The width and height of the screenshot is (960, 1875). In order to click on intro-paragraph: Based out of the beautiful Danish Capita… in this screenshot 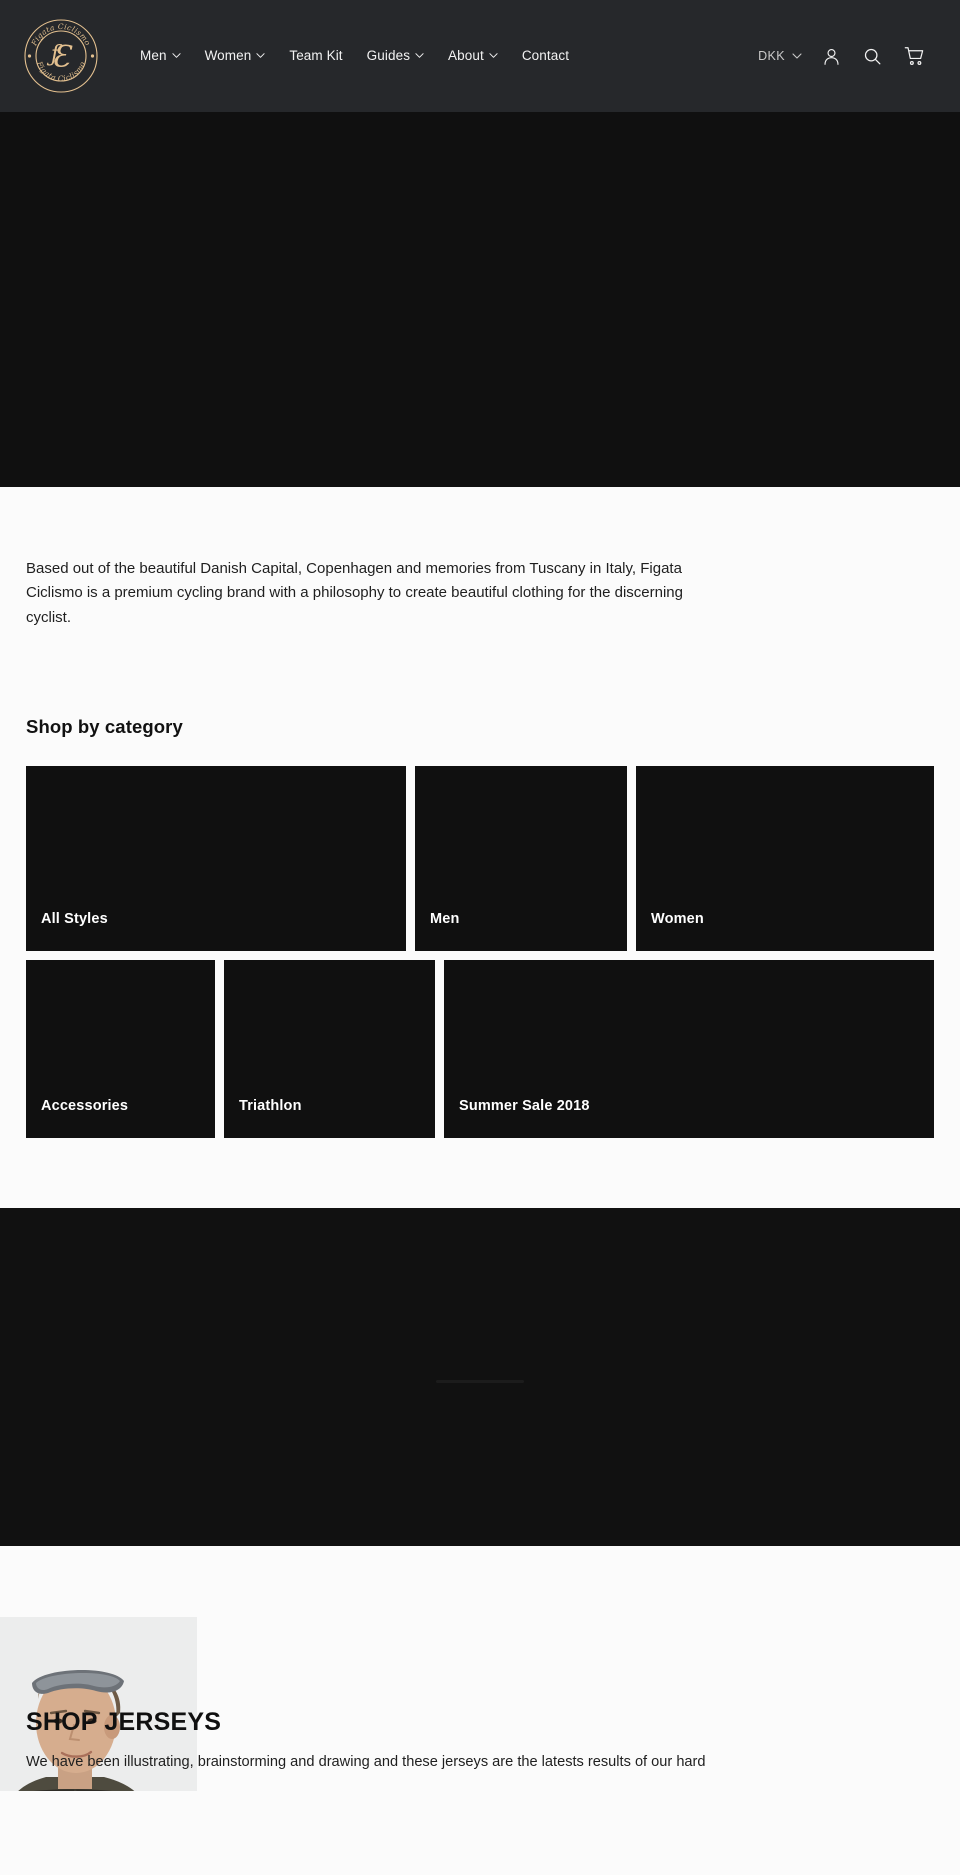, I will do `click(354, 593)`.